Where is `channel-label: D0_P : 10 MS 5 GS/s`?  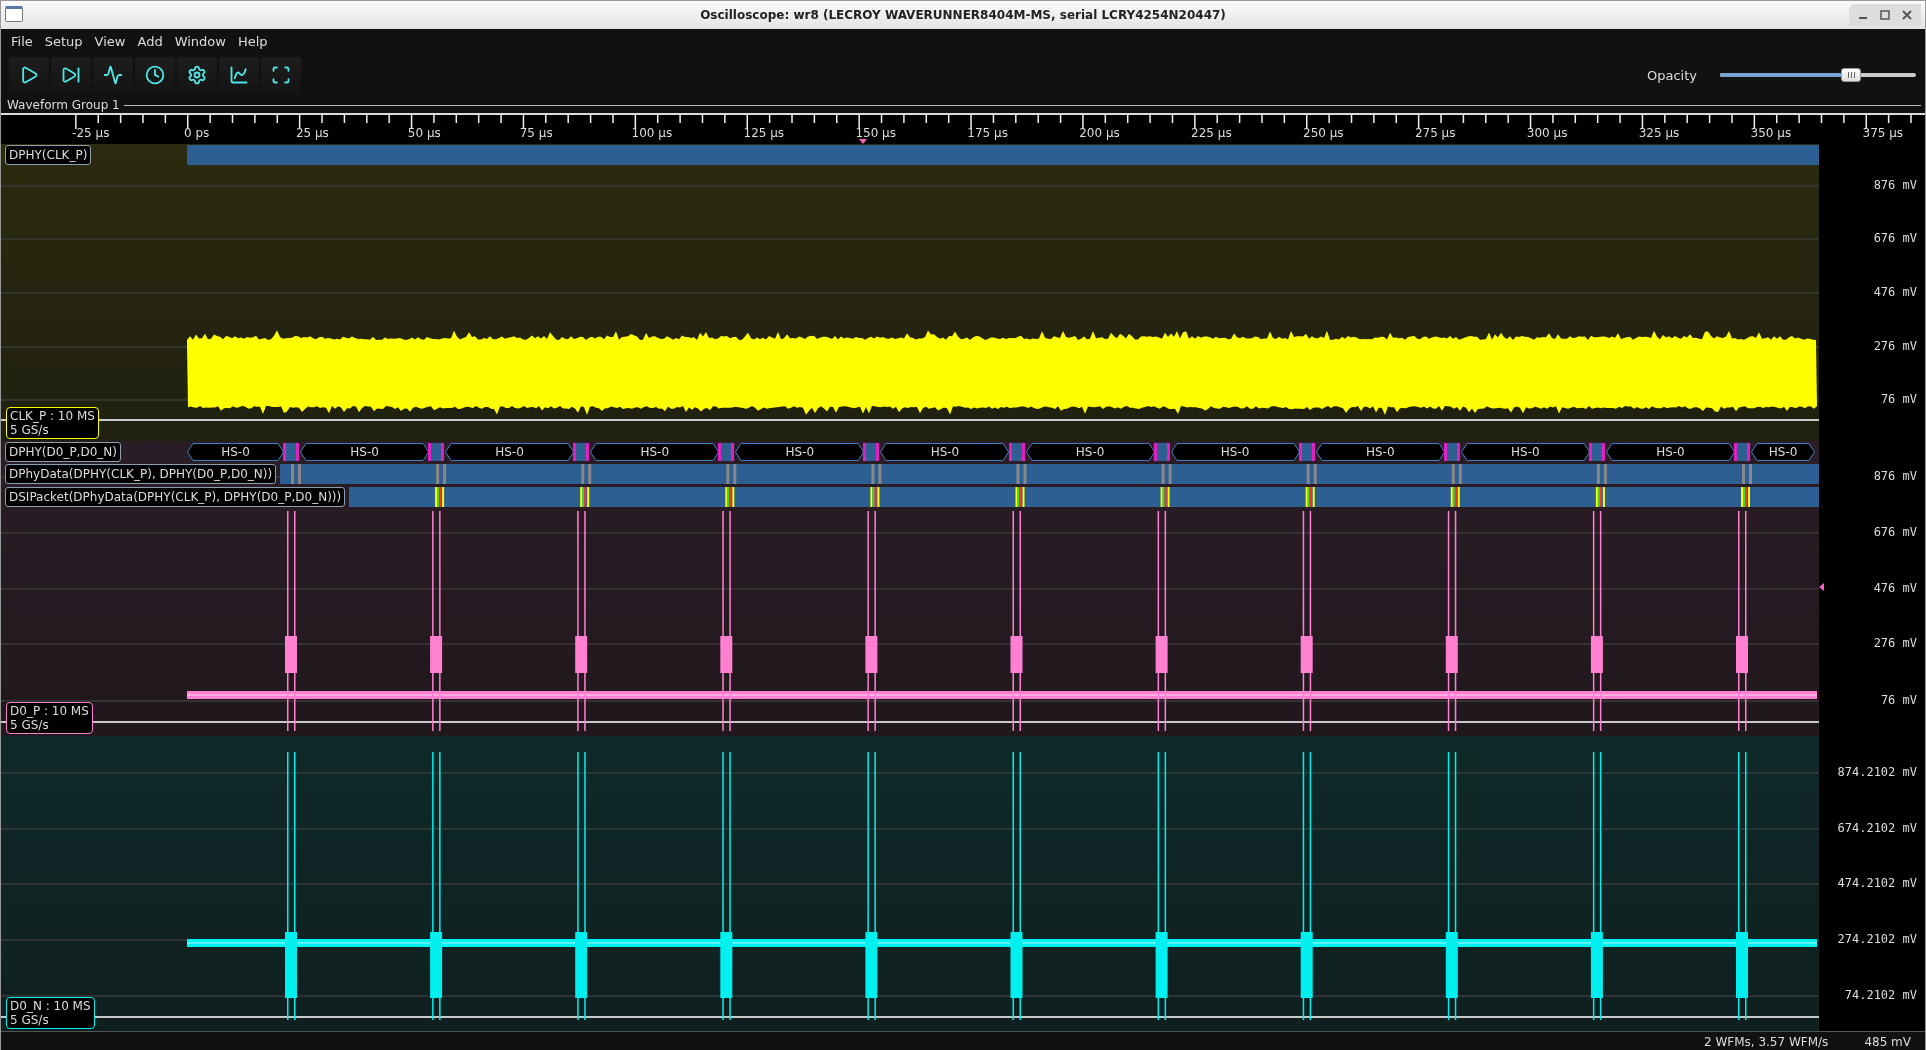
channel-label: D0_P : 10 MS 5 GS/s is located at coordinates (49, 718).